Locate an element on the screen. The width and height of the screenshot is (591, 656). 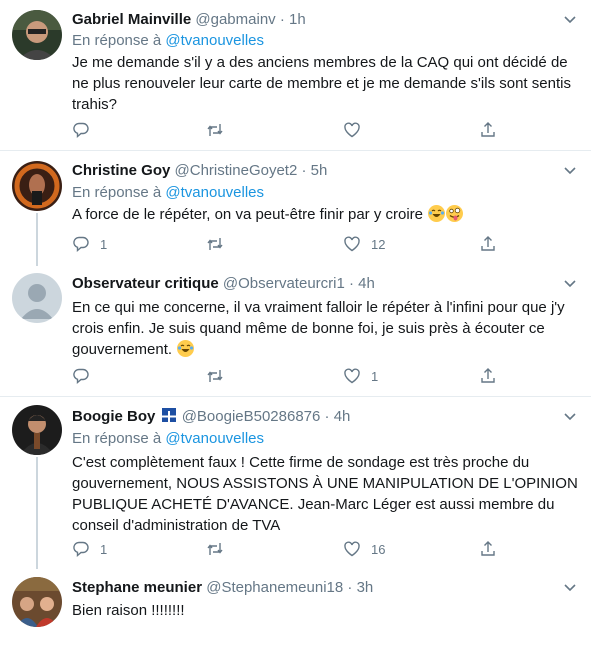
tweet-actions: 1 16 is located at coordinates (287, 549).